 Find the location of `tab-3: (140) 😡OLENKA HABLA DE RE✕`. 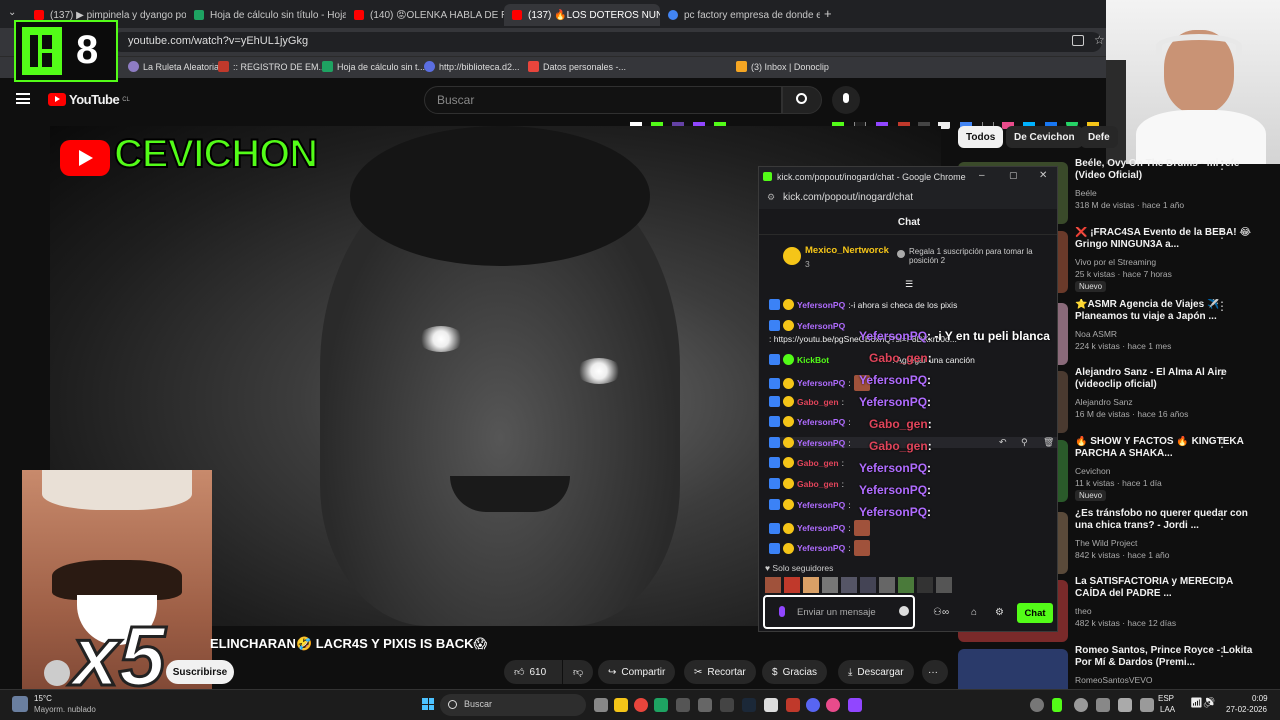

tab-3: (140) 😡OLENKA HABLA DE RE✕ is located at coordinates (426, 15).